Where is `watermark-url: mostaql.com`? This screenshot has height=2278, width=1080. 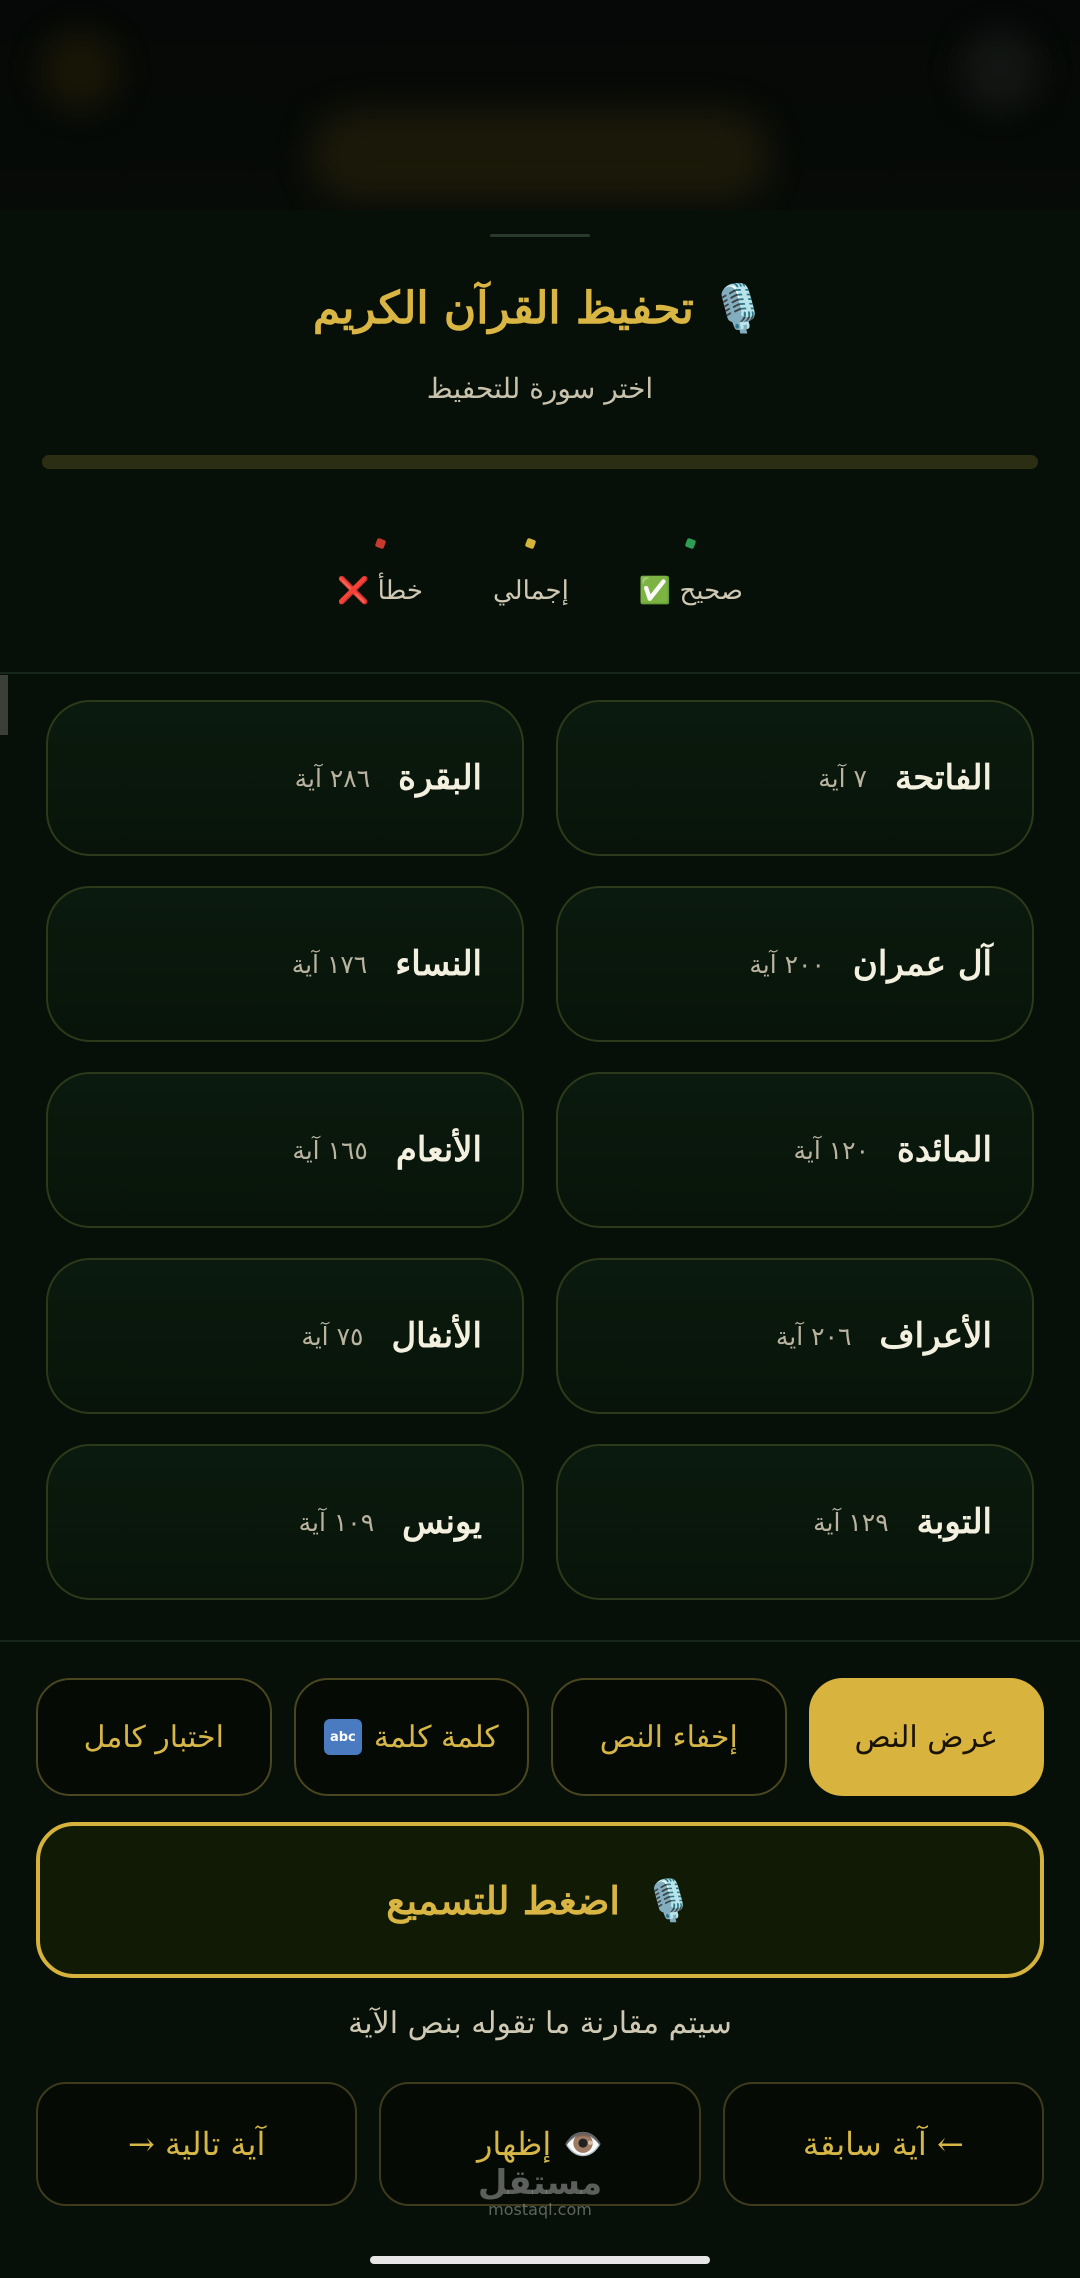
watermark-url: mostaql.com is located at coordinates (540, 2209).